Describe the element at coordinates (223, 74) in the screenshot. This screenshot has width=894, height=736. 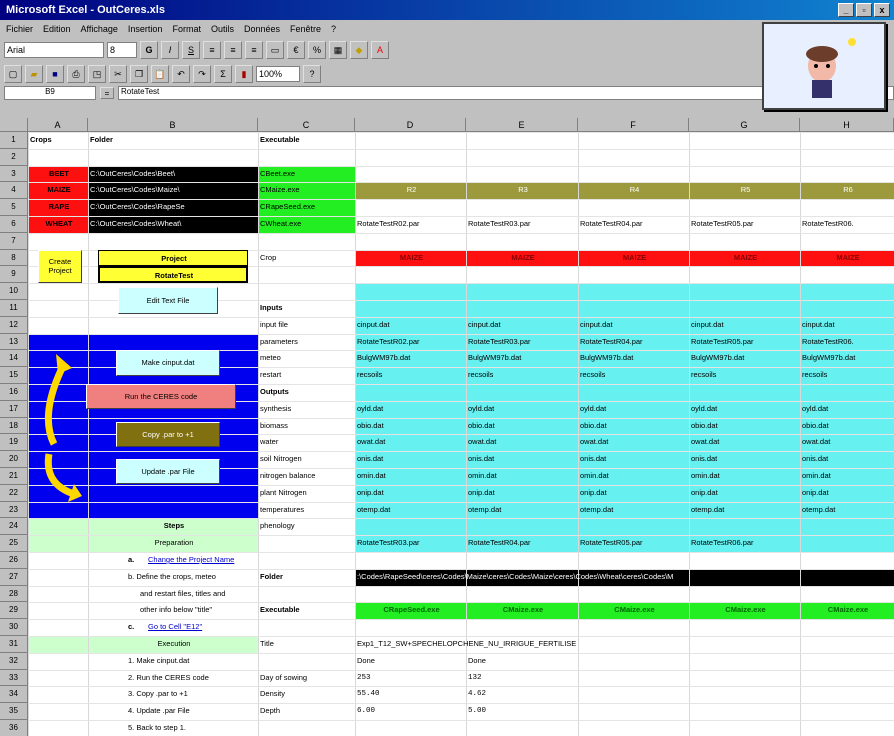
I see `sum-icon: Σ` at that location.